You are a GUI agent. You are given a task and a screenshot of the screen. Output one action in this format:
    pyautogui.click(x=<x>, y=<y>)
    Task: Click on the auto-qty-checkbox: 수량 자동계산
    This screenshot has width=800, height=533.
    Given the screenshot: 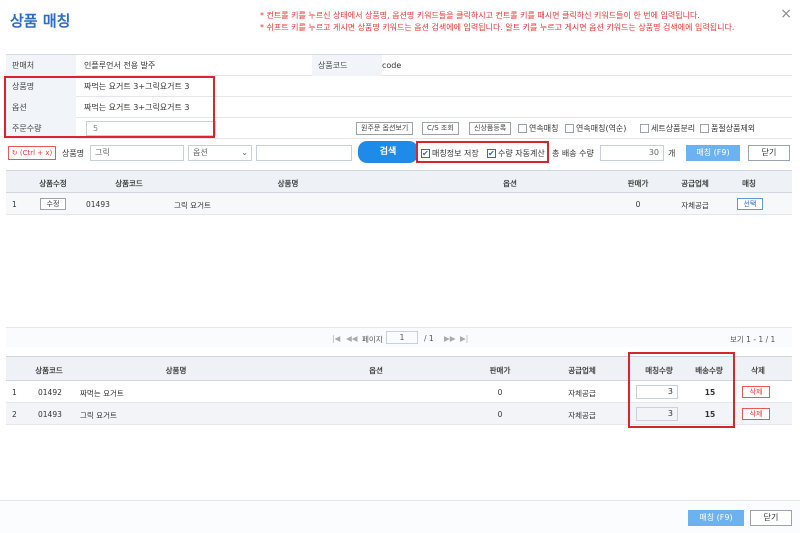 What is the action you would take?
    pyautogui.click(x=516, y=153)
    